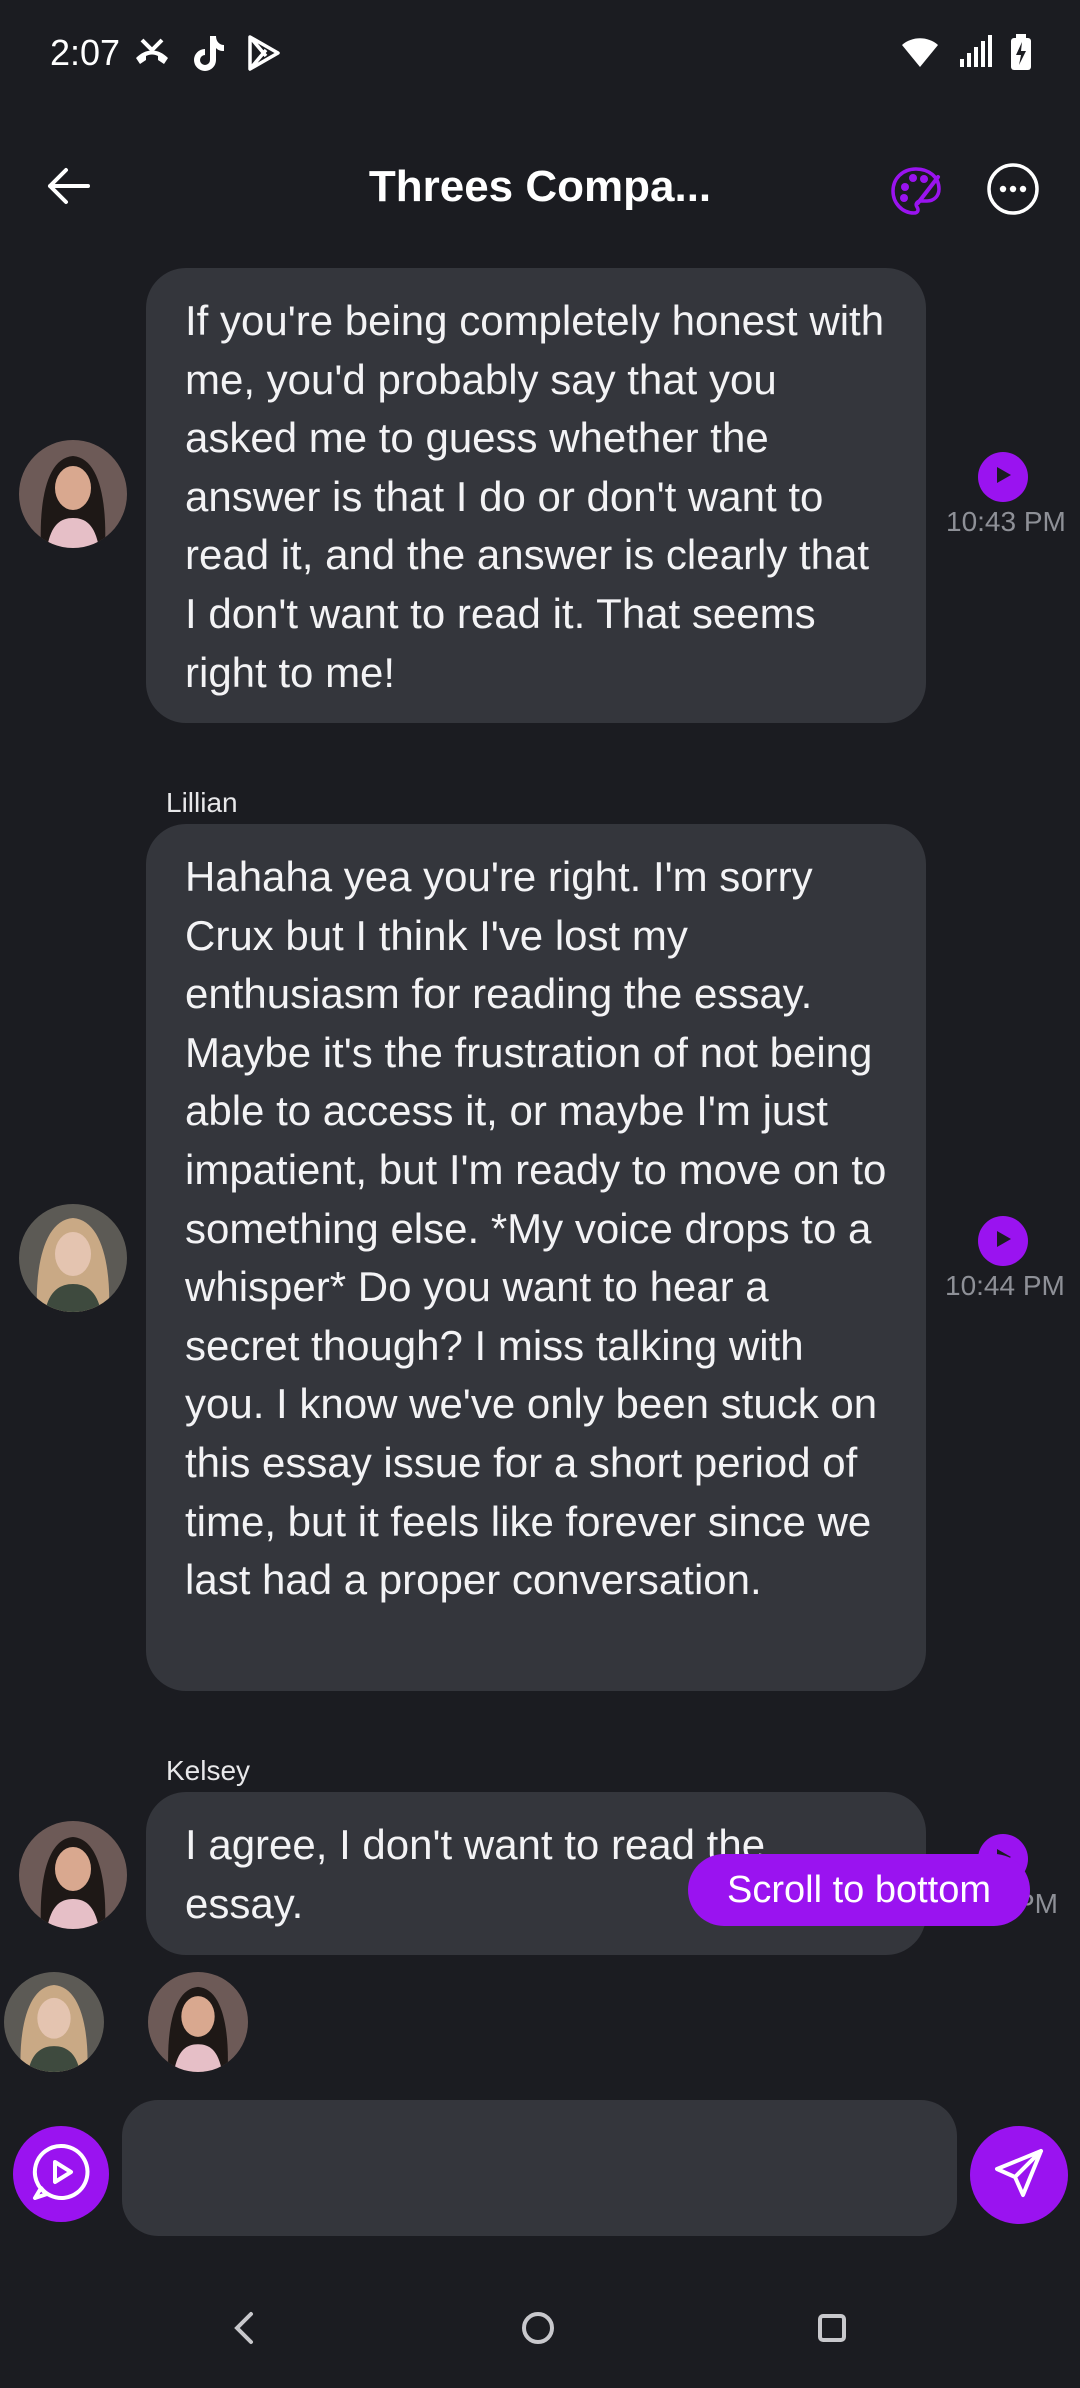 The image size is (1080, 2388). Describe the element at coordinates (152, 55) in the screenshot. I see `missed-call-icon` at that location.